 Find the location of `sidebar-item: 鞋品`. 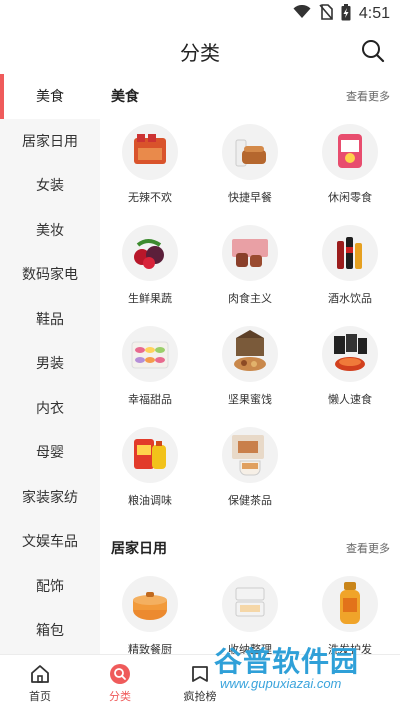

sidebar-item: 鞋品 is located at coordinates (50, 319).